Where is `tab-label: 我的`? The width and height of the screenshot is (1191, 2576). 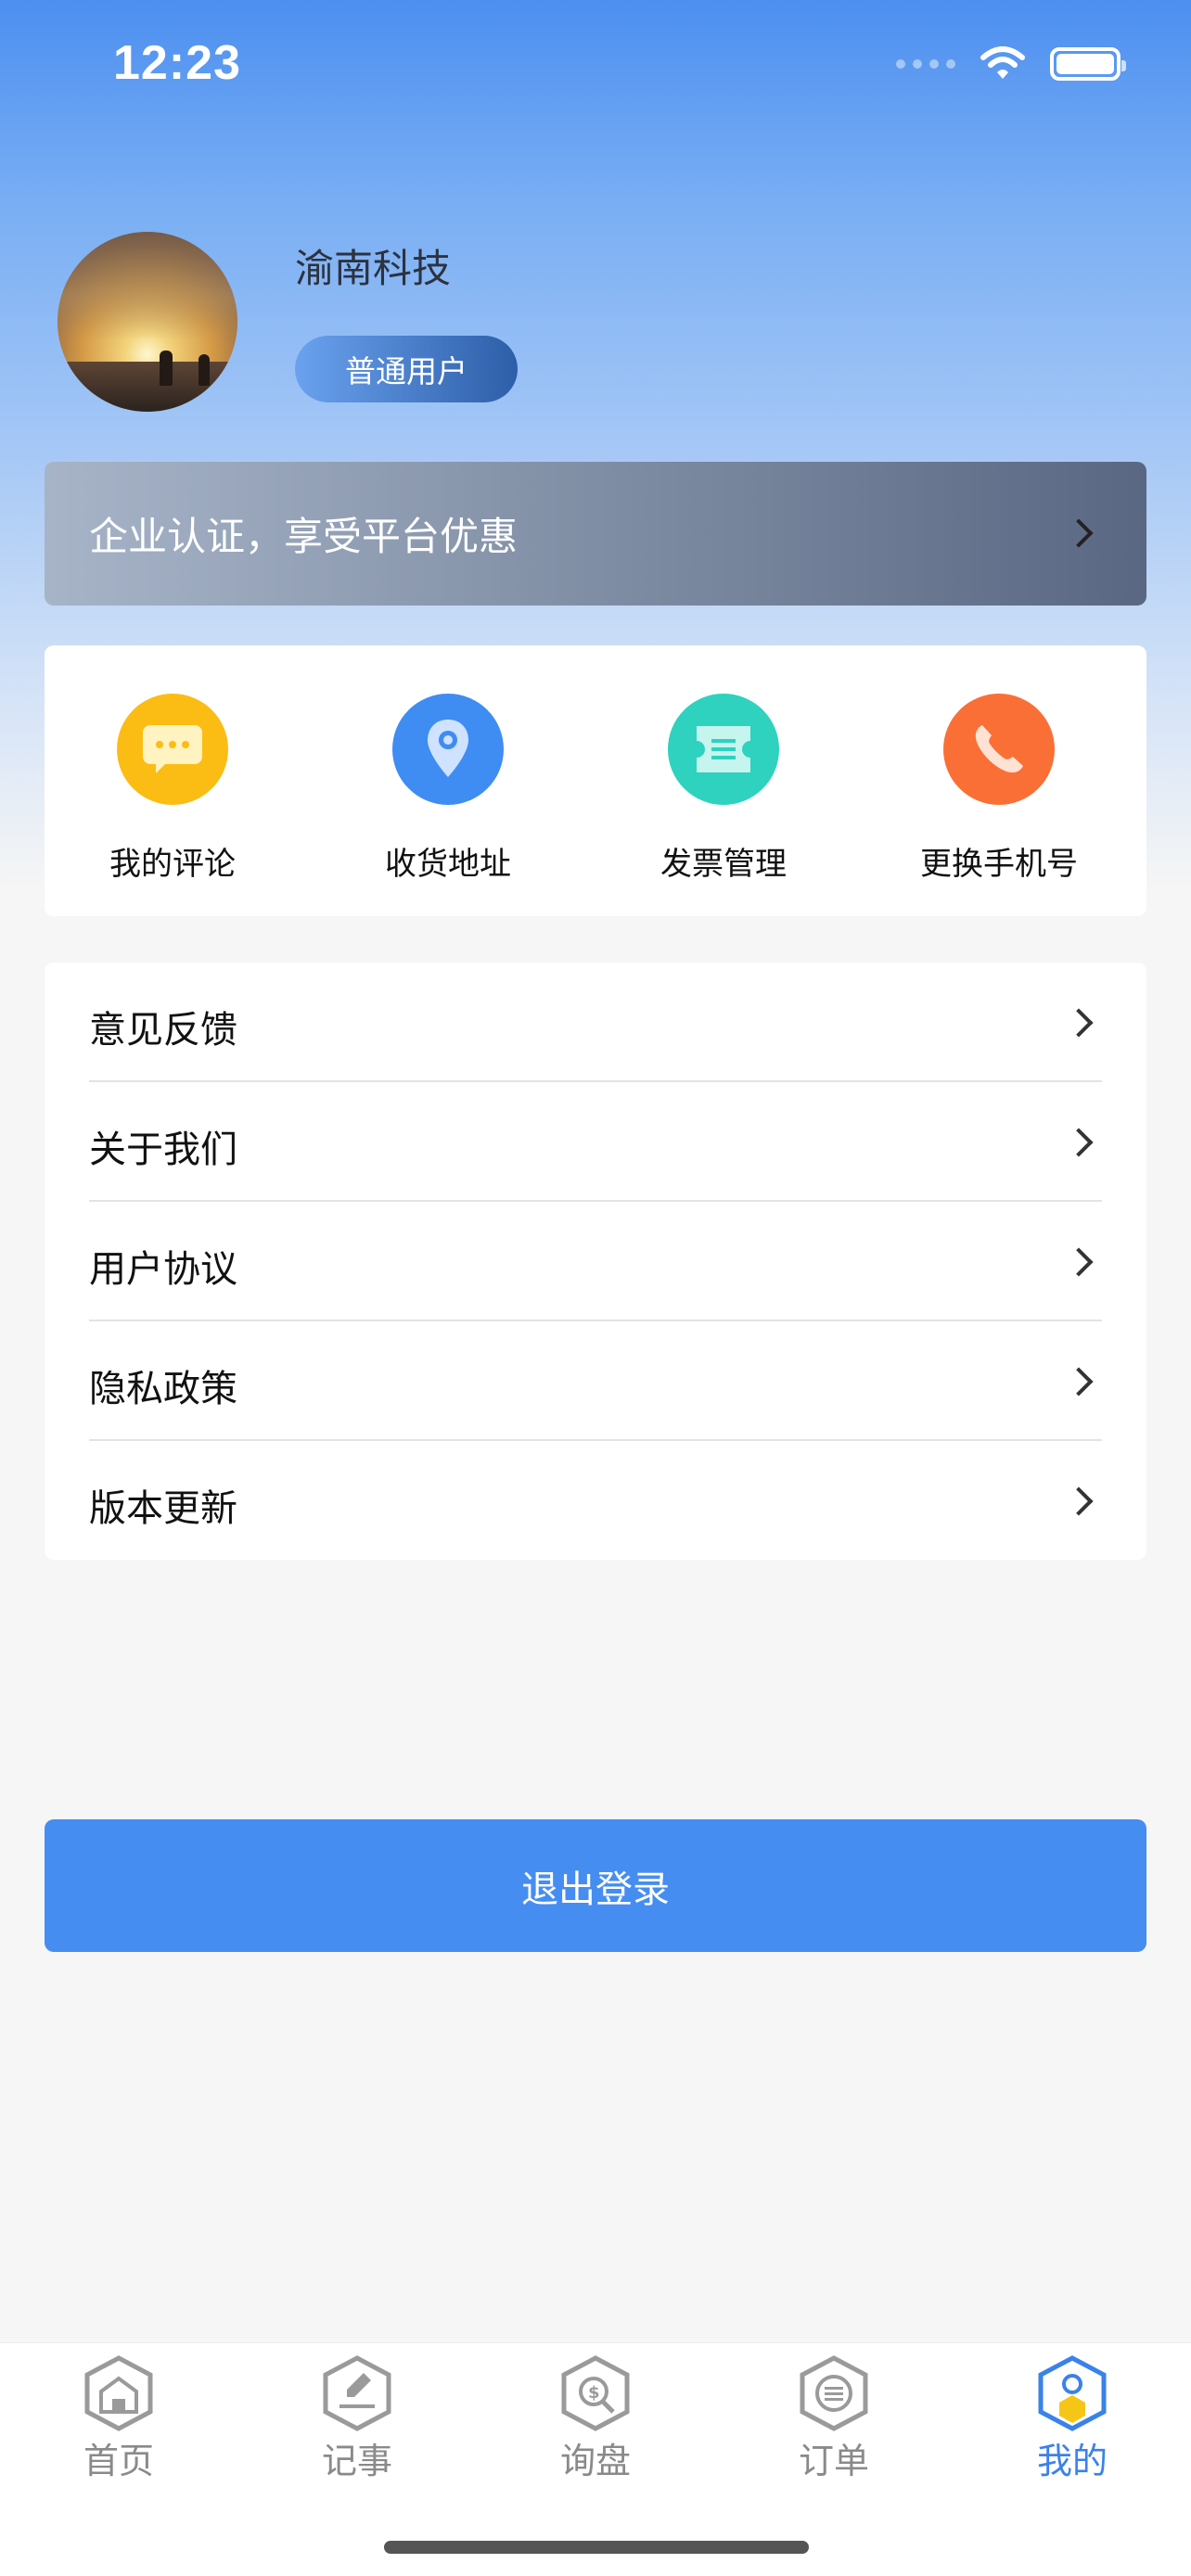
tab-label: 我的 is located at coordinates (1072, 2461).